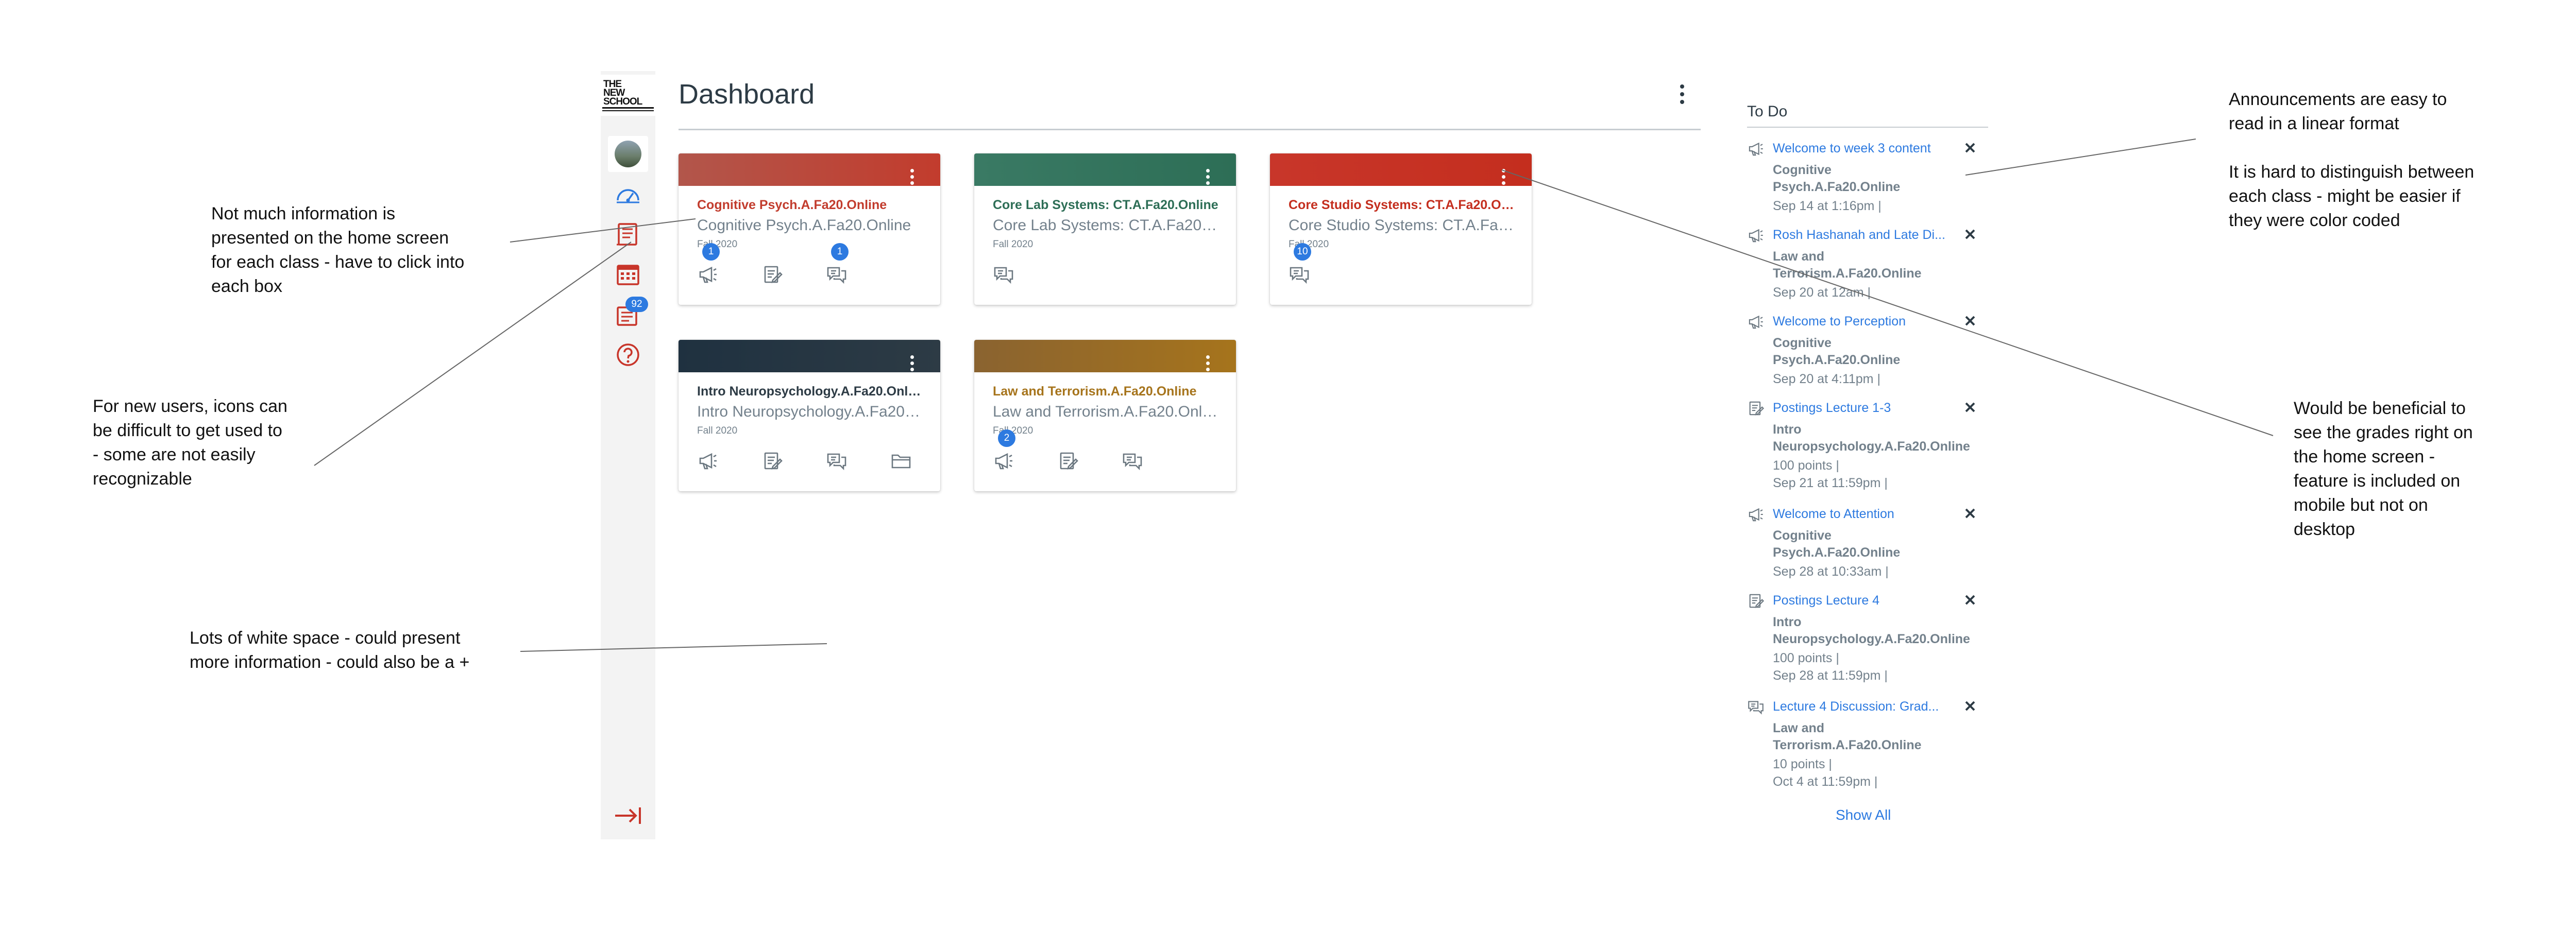 Image resolution: width=2576 pixels, height=931 pixels. Describe the element at coordinates (628, 816) in the screenshot. I see `collapse-nav-icon` at that location.